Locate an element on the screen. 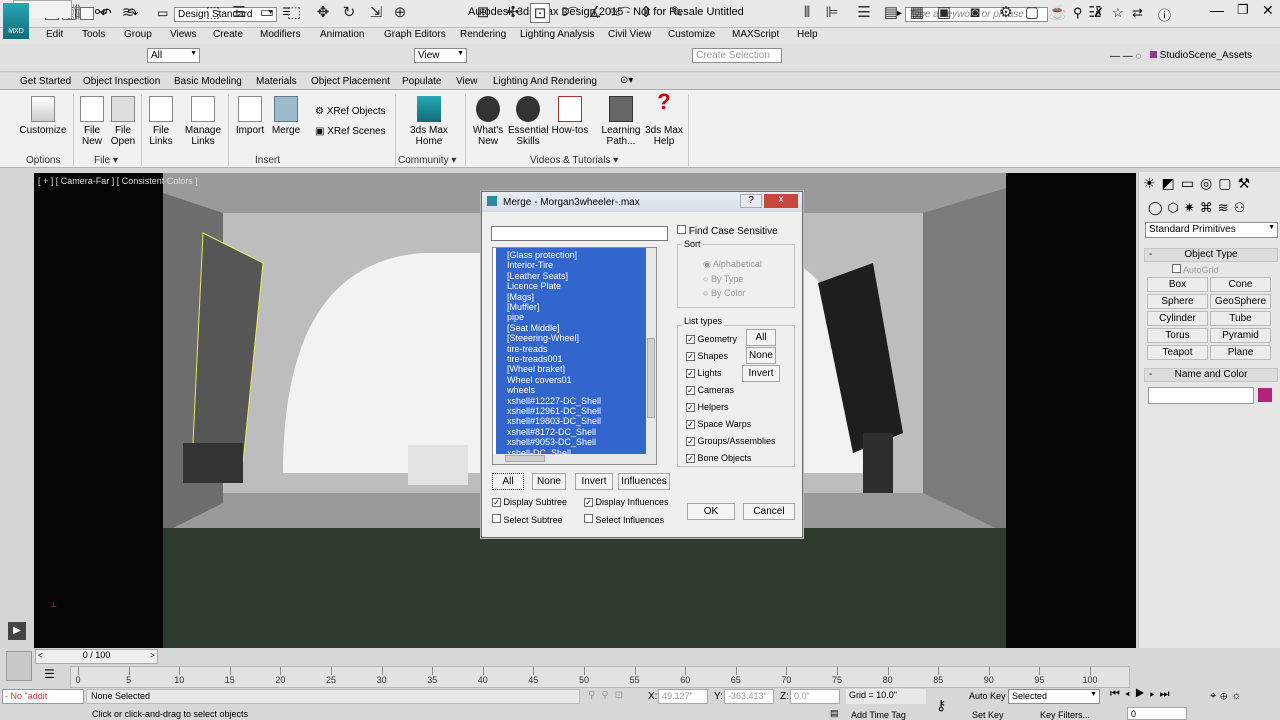  z-coordinate-field: 0.0" is located at coordinates (815, 696).